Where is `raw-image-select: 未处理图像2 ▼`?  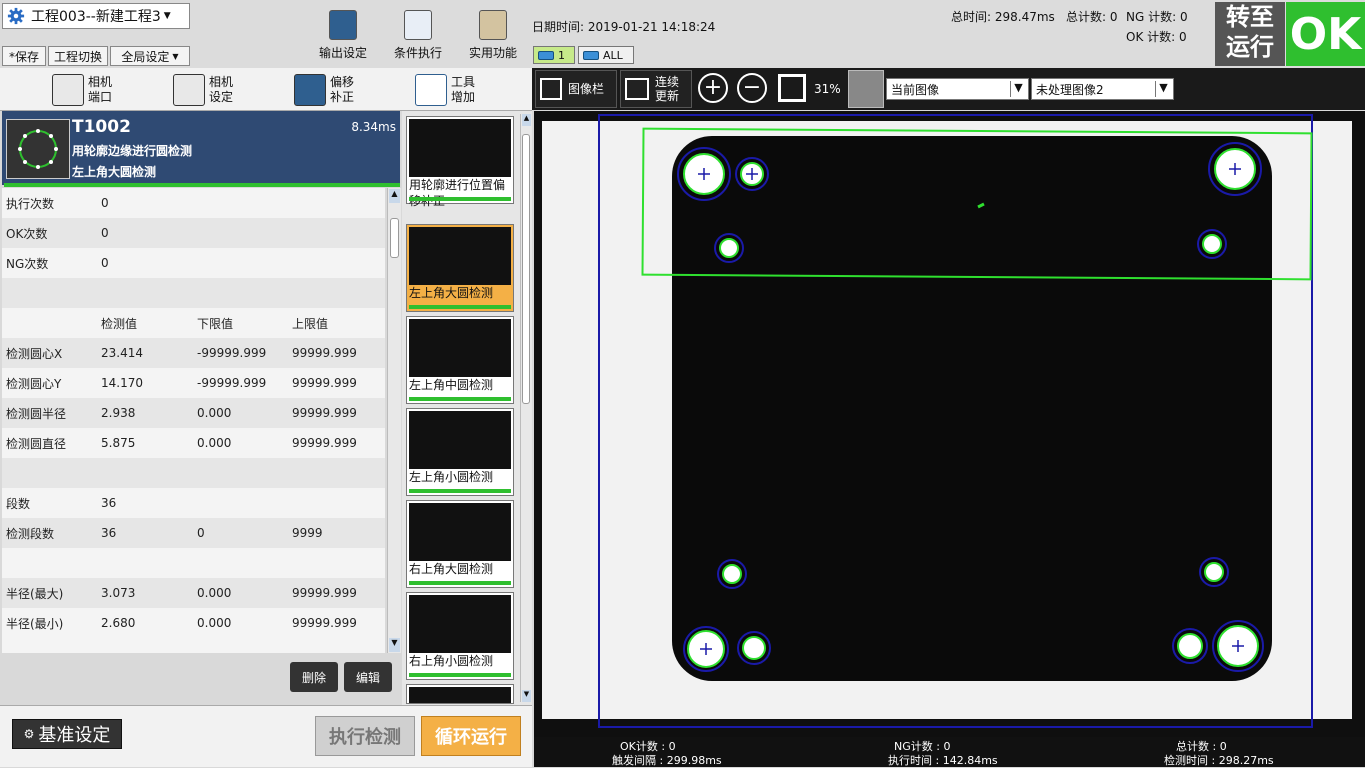
raw-image-select: 未处理图像2 ▼ is located at coordinates (1102, 89).